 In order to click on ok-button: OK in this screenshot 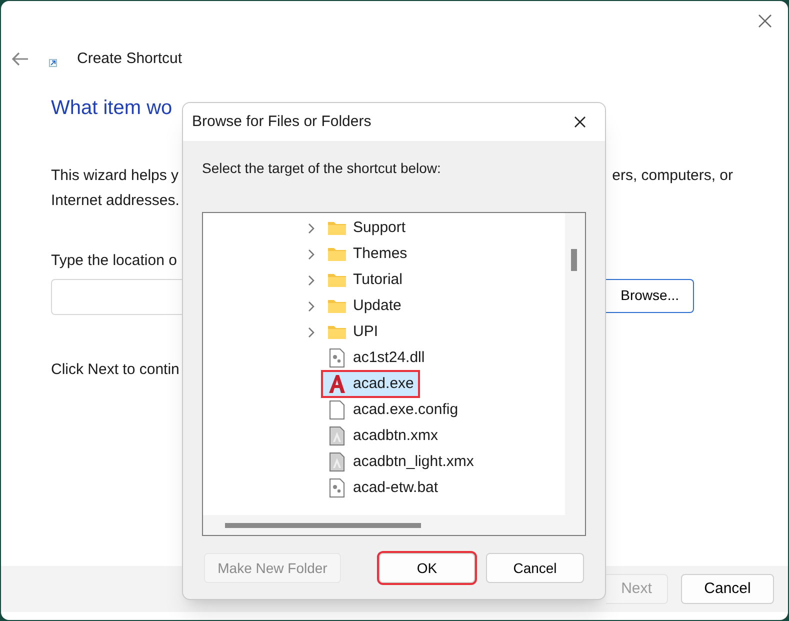, I will do `click(427, 568)`.